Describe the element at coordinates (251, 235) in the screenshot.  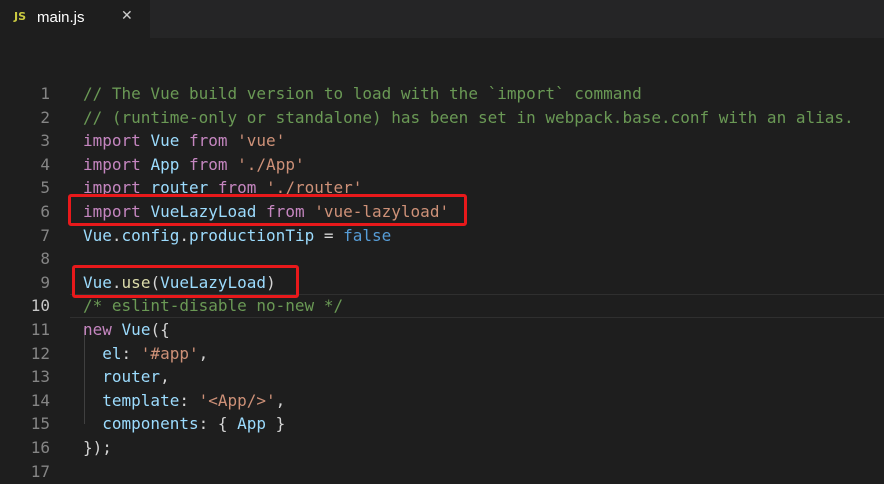
I see `code-token: productionTip` at that location.